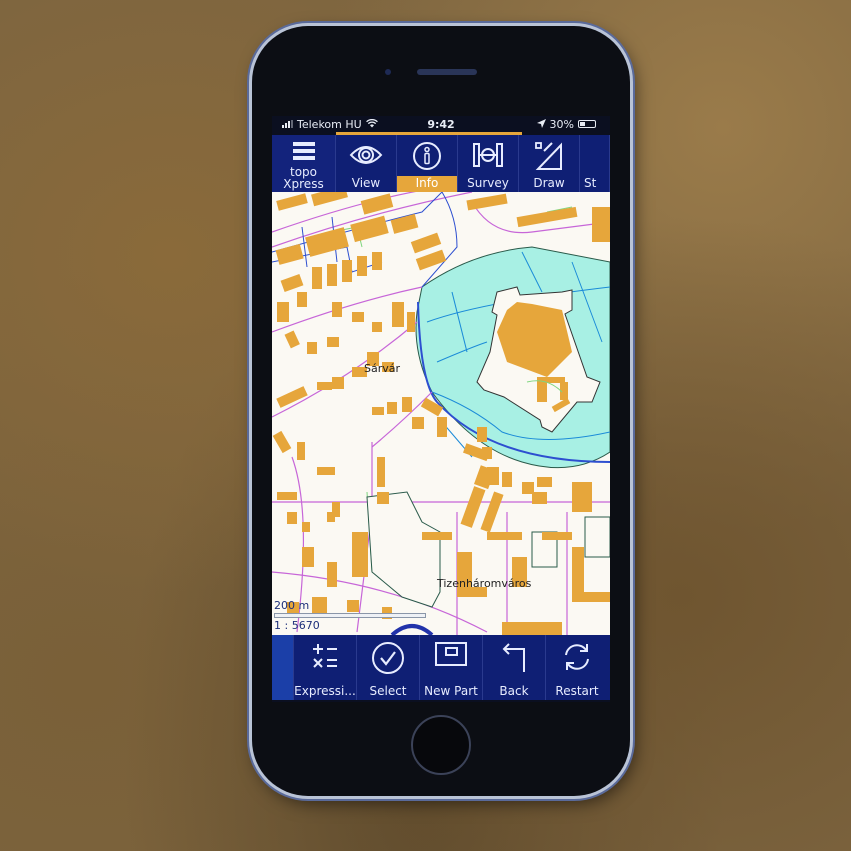 This screenshot has height=851, width=851. I want to click on new-part-button: New Part, so click(450, 667).